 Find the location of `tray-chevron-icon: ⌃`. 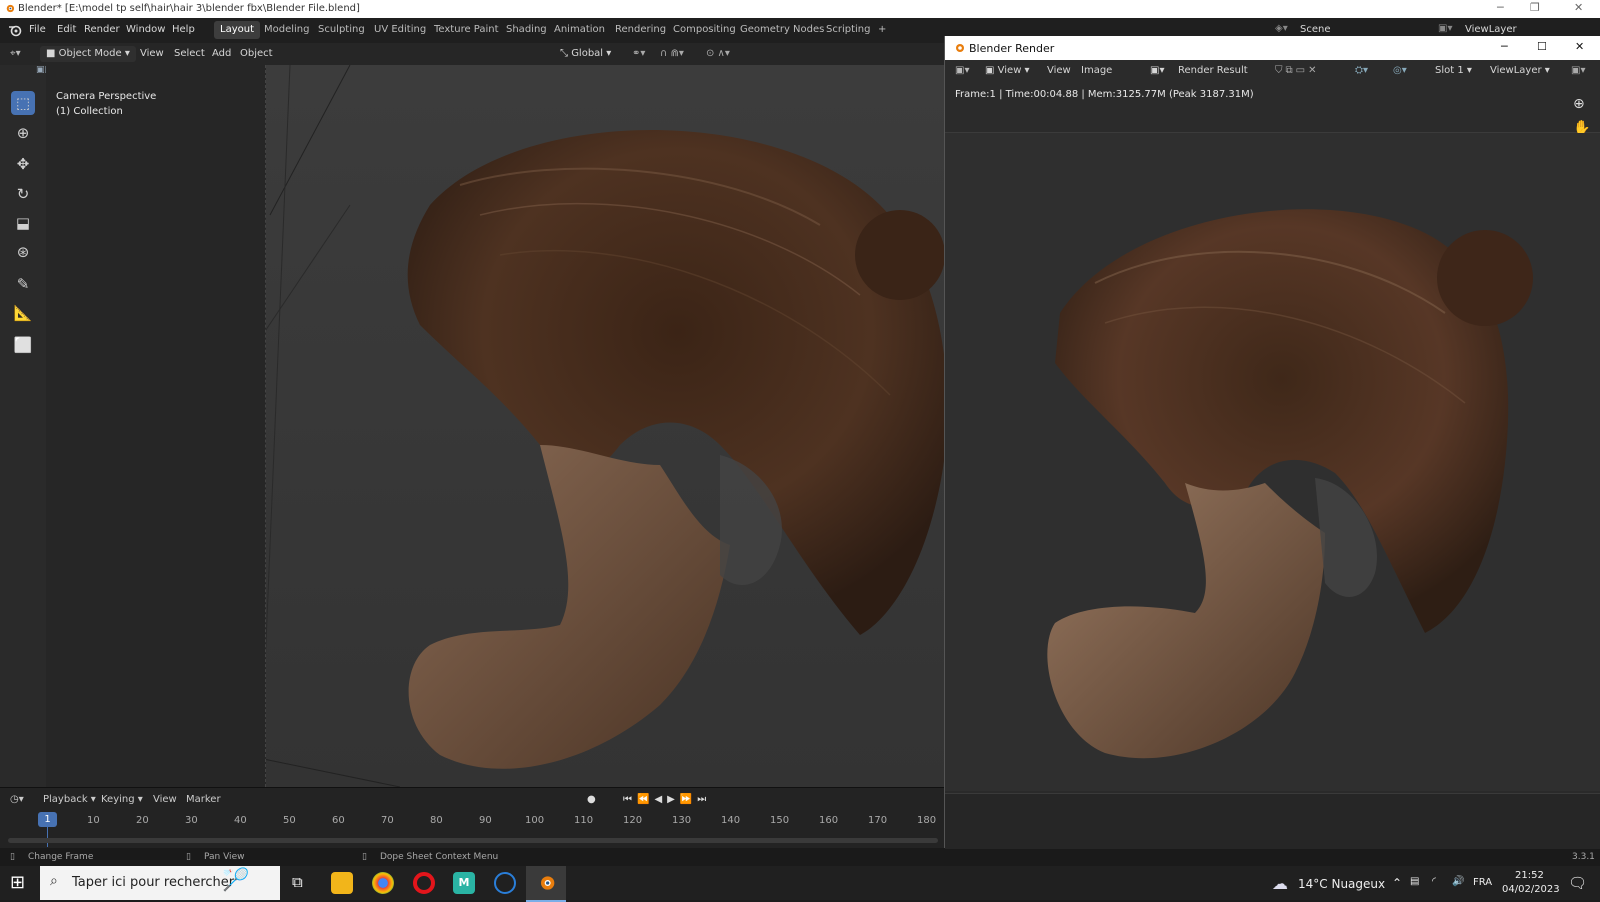

tray-chevron-icon: ⌃ is located at coordinates (1397, 883).